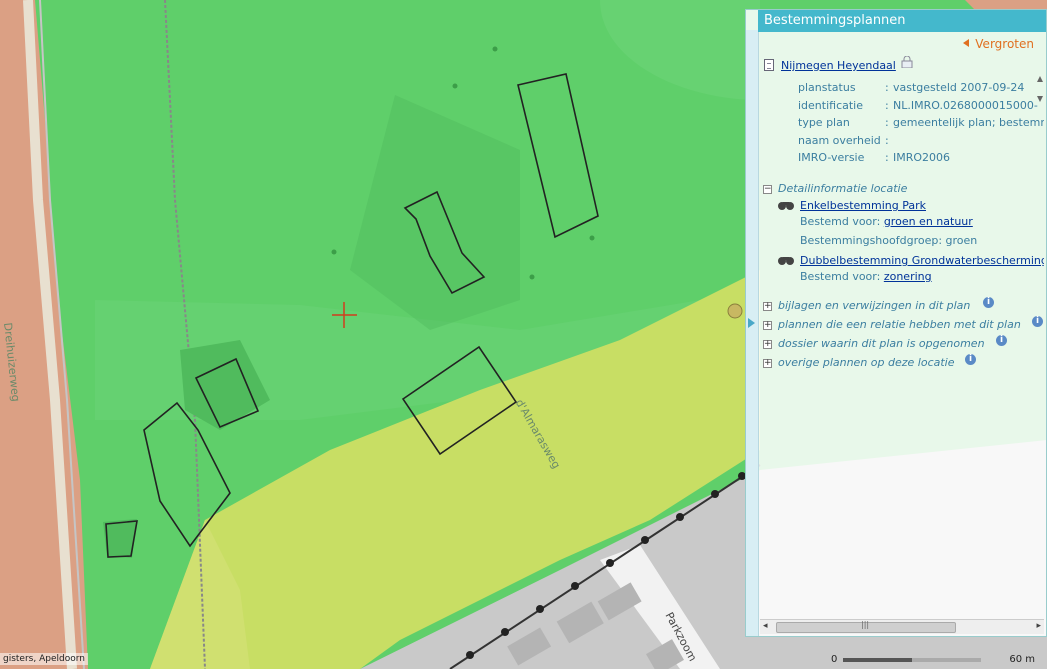  What do you see at coordinates (881, 343) in the screenshot?
I see `section-dossier: dossier waarin dit plan is opgenomen` at bounding box center [881, 343].